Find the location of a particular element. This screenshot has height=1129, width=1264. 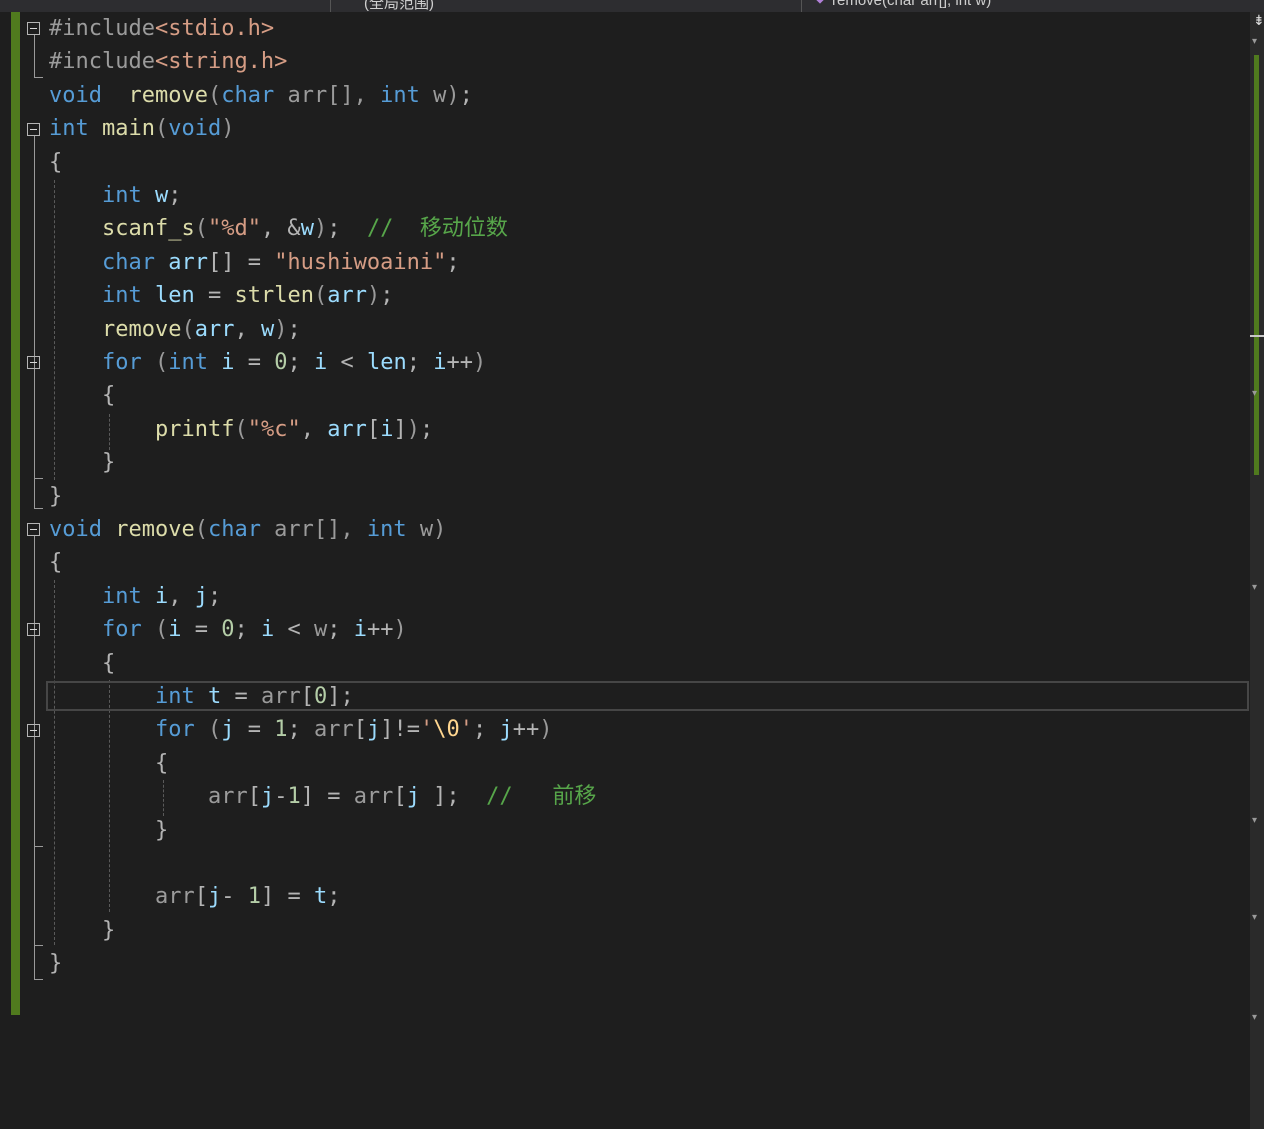

code-text: int w; is located at coordinates (115, 195).